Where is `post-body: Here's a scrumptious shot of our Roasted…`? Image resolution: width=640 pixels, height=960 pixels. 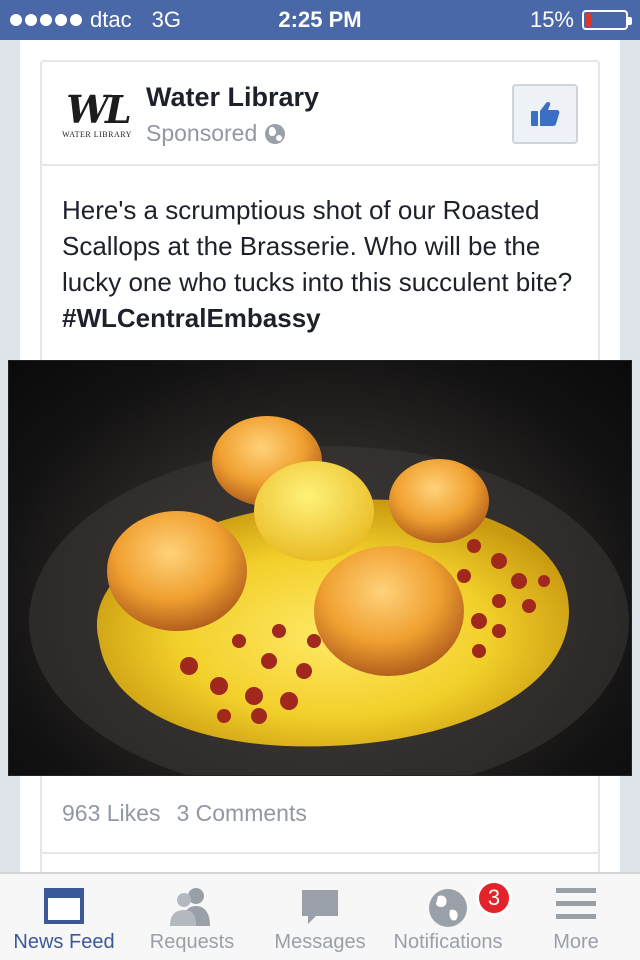 post-body: Here's a scrumptious shot of our Roasted… is located at coordinates (317, 246).